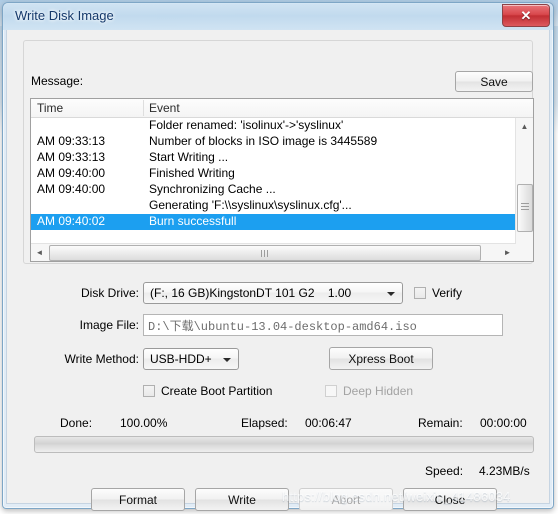  I want to click on message-label: Message:, so click(57, 81).